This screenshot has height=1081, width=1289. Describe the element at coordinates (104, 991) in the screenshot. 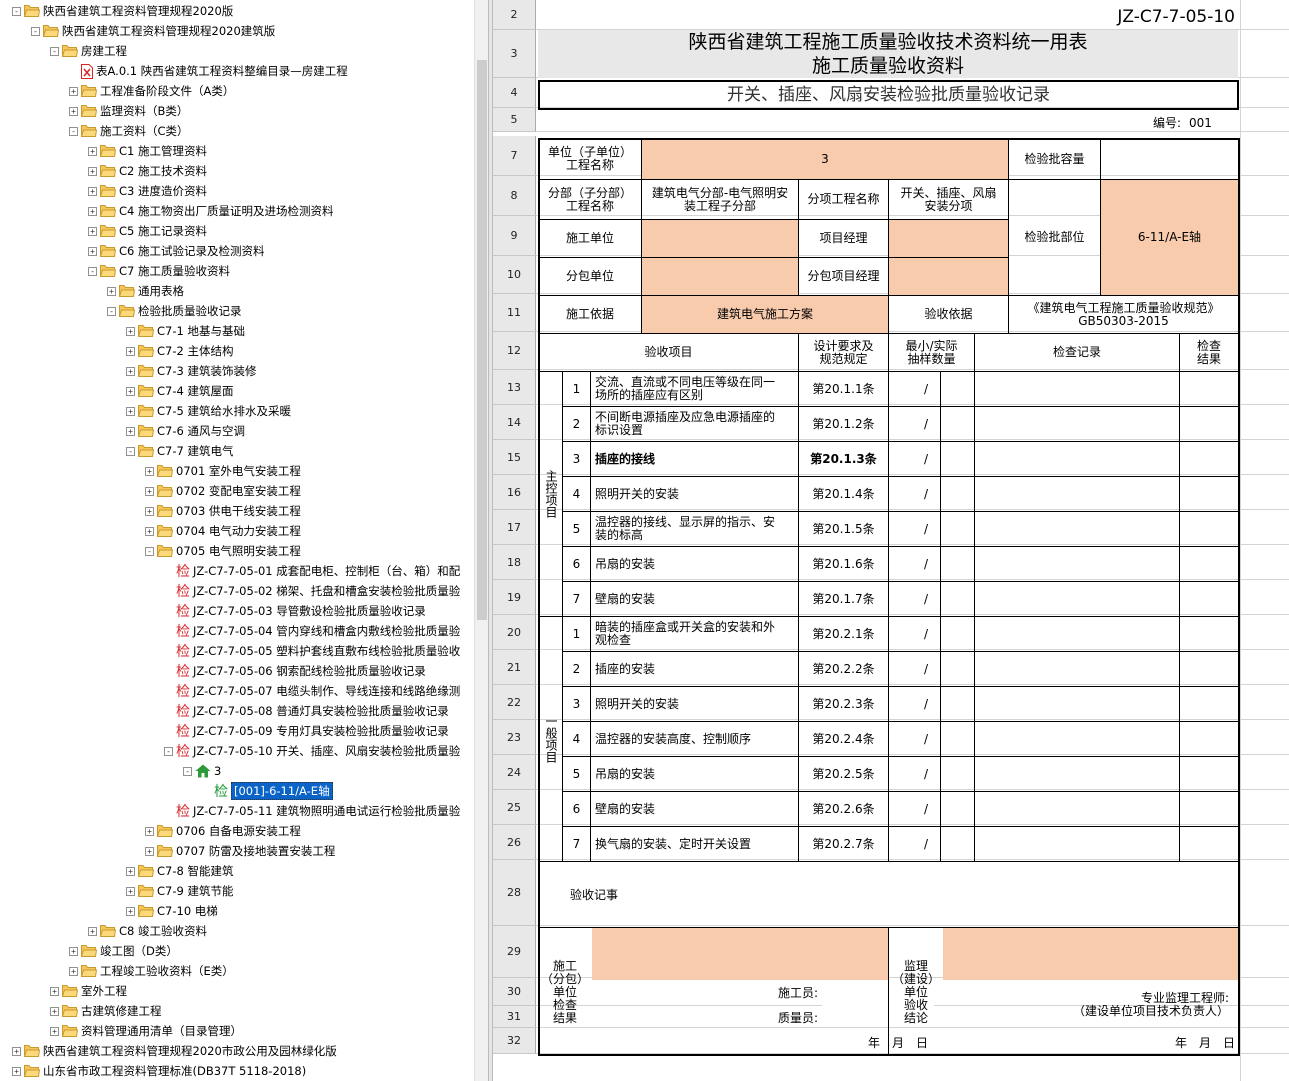

I see `tree-node-label: 室外工程` at that location.